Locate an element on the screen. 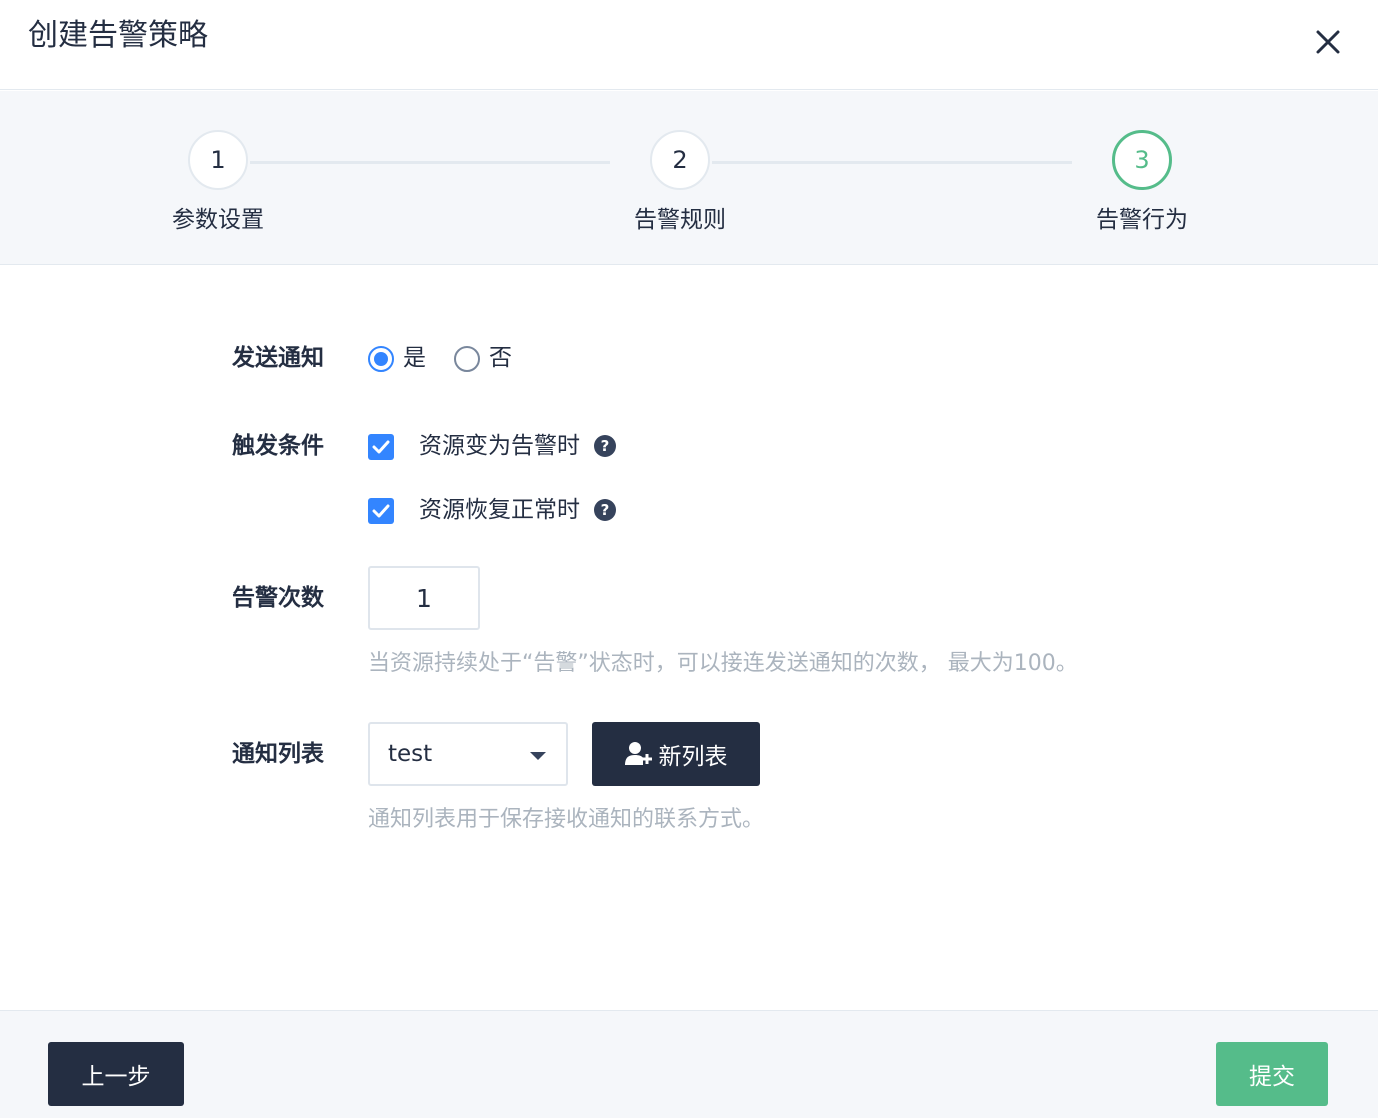  trigger-condition-label: 触发条件 is located at coordinates (278, 446).